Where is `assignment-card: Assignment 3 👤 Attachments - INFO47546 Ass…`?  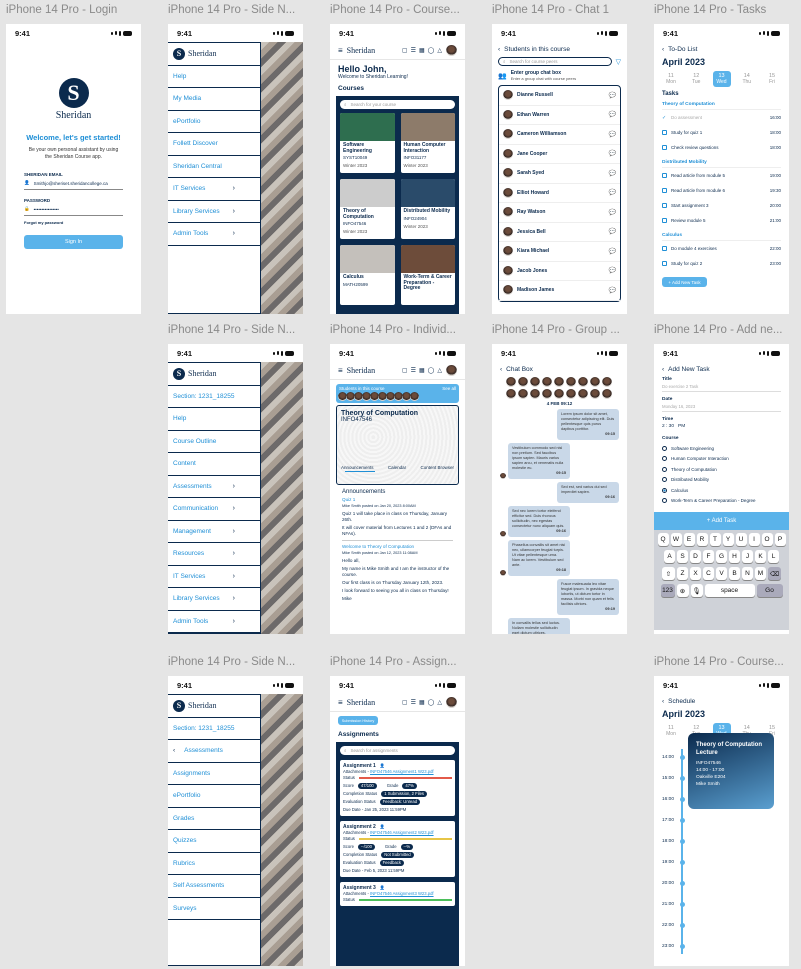
assignment-card: Assignment 3 👤 Attachments - INFO47546 Ass… is located at coordinates (397, 894).